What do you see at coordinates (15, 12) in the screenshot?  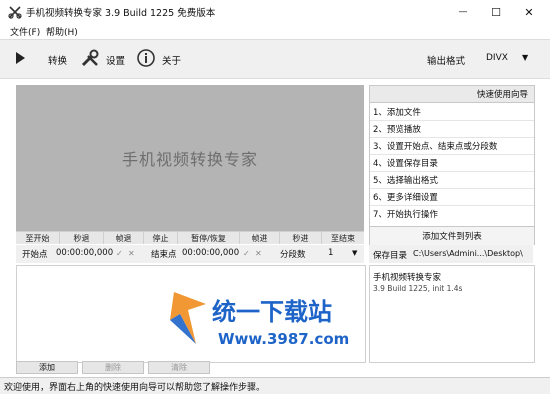 I see `app-icon` at bounding box center [15, 12].